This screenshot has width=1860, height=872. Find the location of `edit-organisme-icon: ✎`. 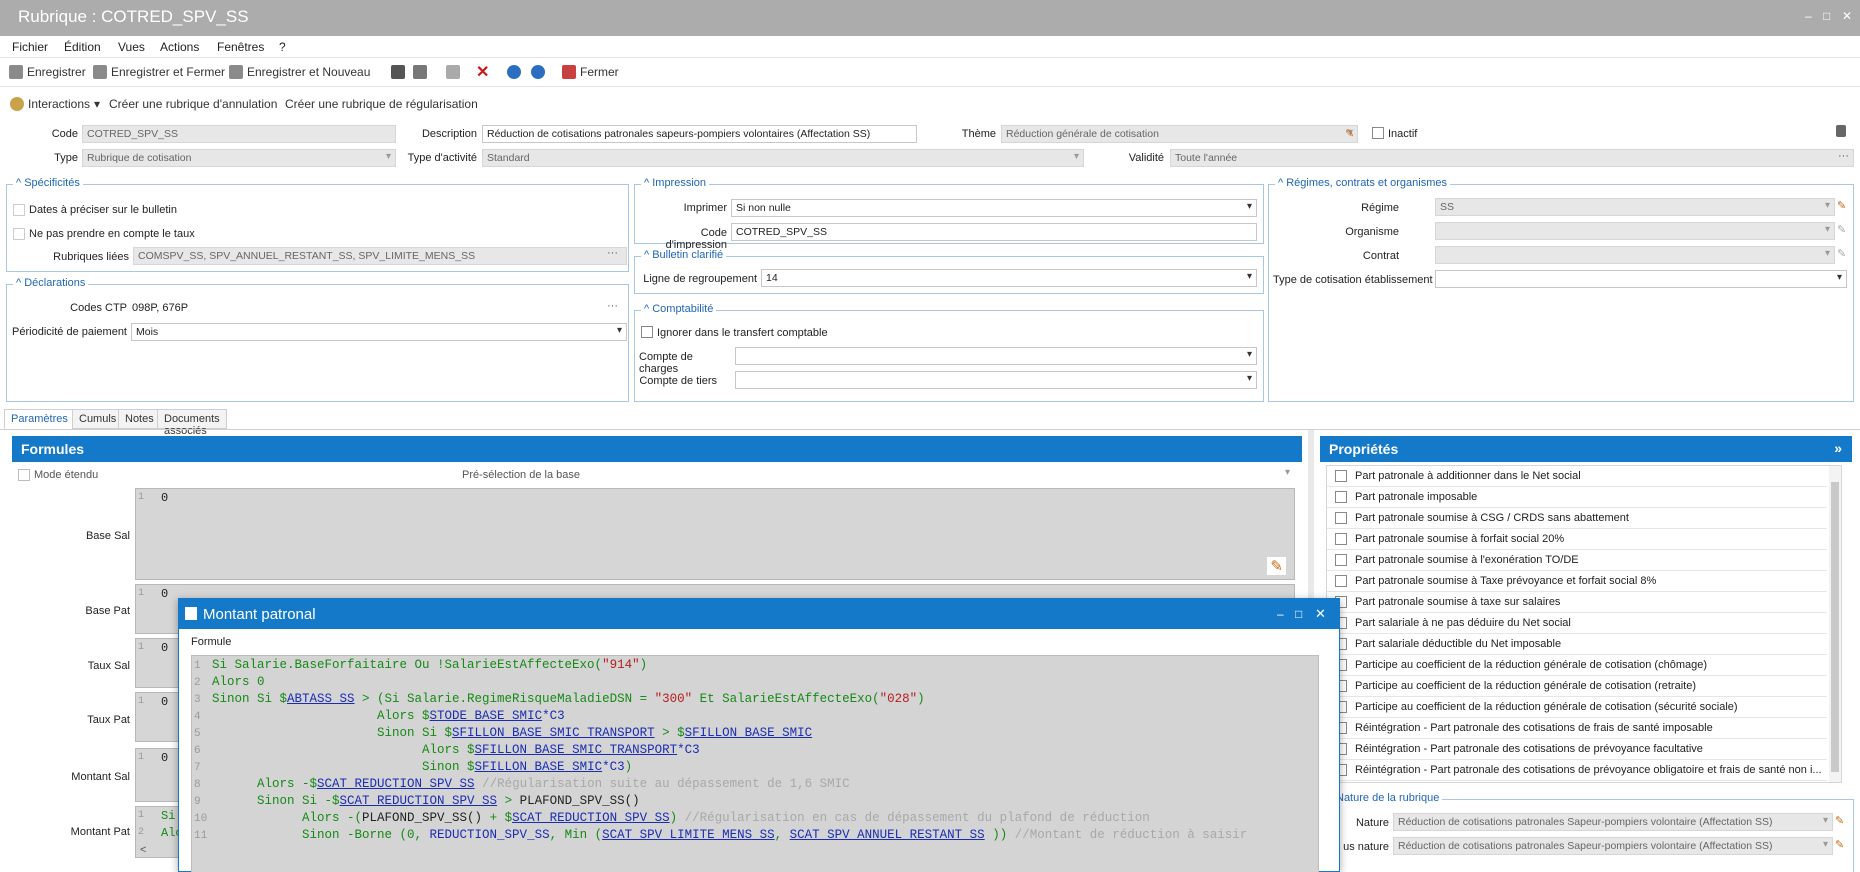

edit-organisme-icon: ✎ is located at coordinates (1841, 229).